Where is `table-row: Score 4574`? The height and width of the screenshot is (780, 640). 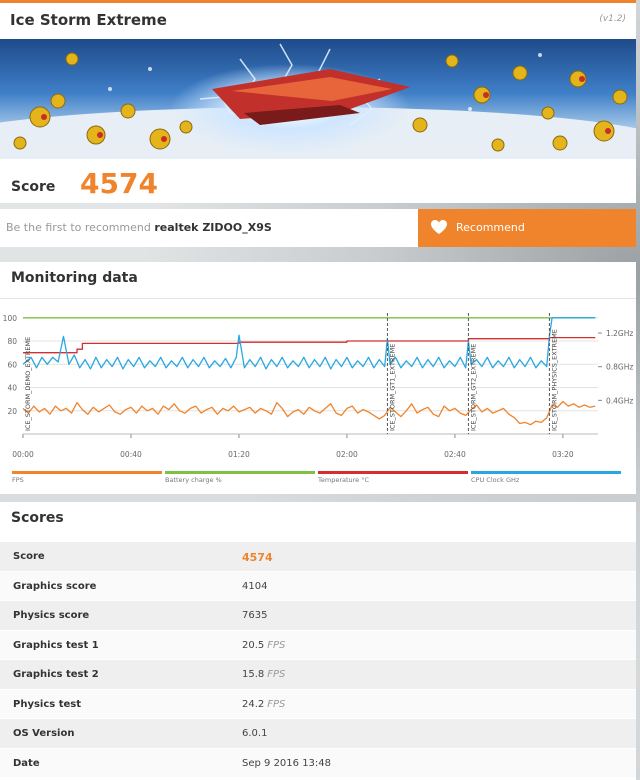 table-row: Score 4574 is located at coordinates (318, 556).